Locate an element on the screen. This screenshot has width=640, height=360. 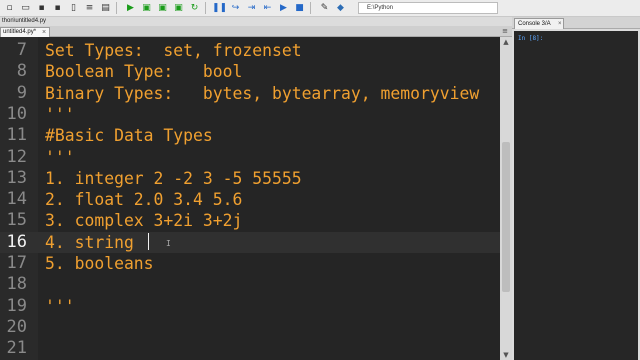
save-icon: ▪ is located at coordinates (41, 8).